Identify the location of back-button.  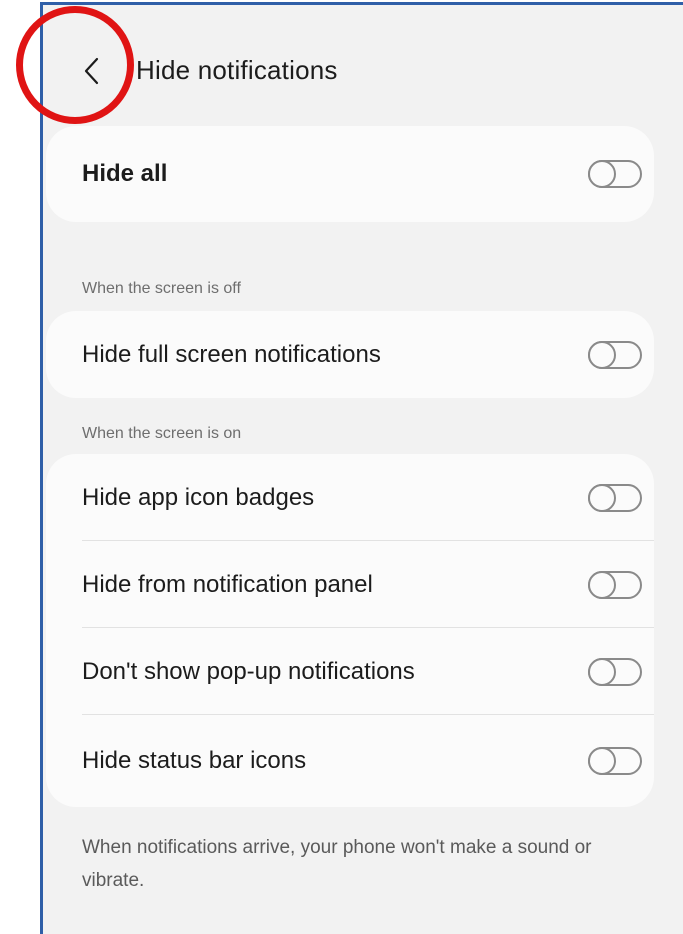
(92, 71).